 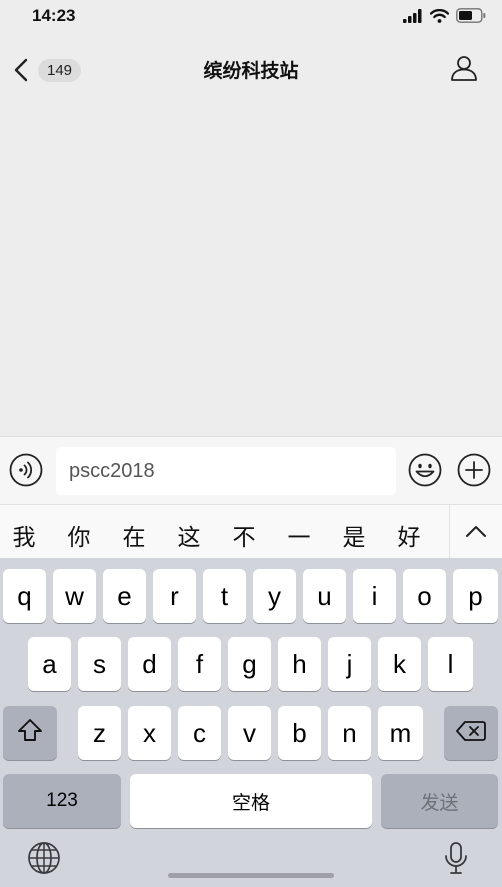 I want to click on key-m: m, so click(x=400, y=733).